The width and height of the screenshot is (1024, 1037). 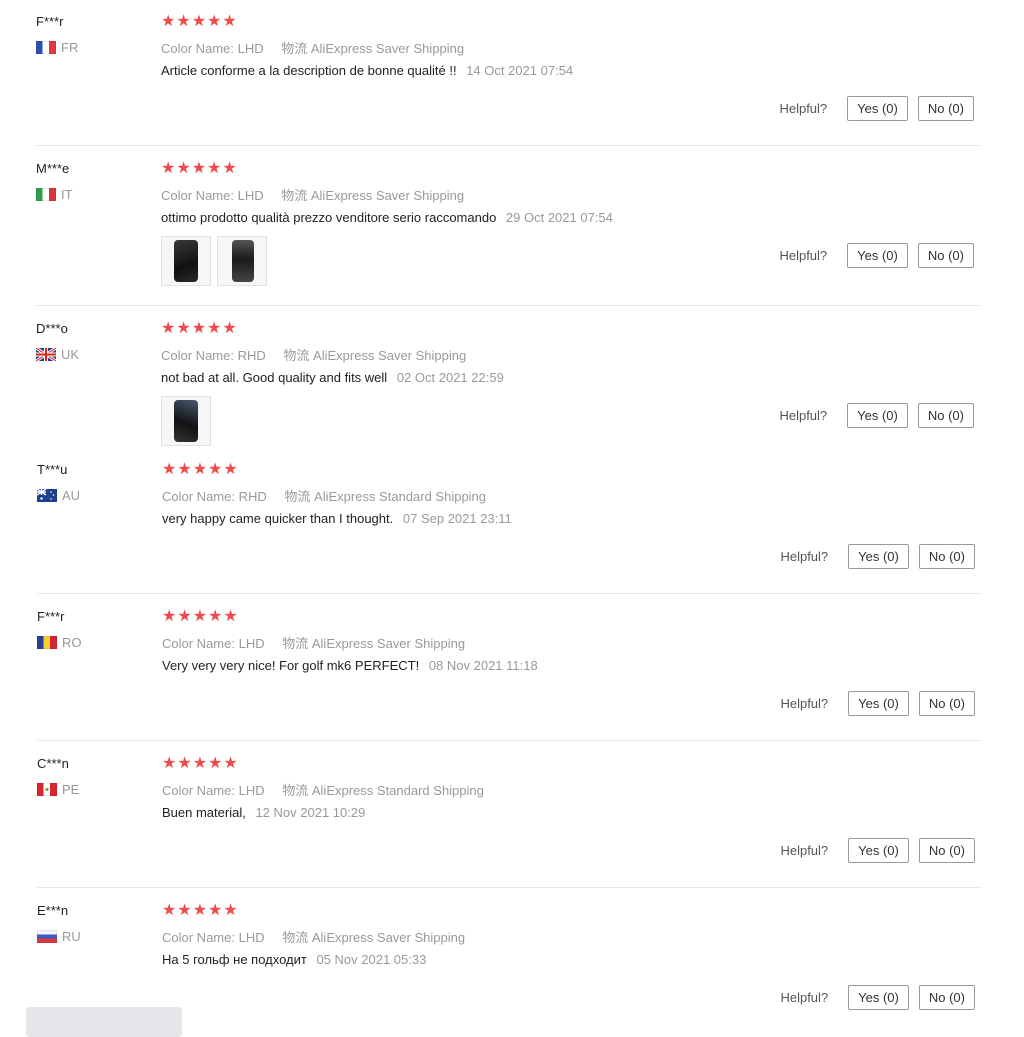 What do you see at coordinates (54, 194) in the screenshot?
I see `reviewer-country: IT` at bounding box center [54, 194].